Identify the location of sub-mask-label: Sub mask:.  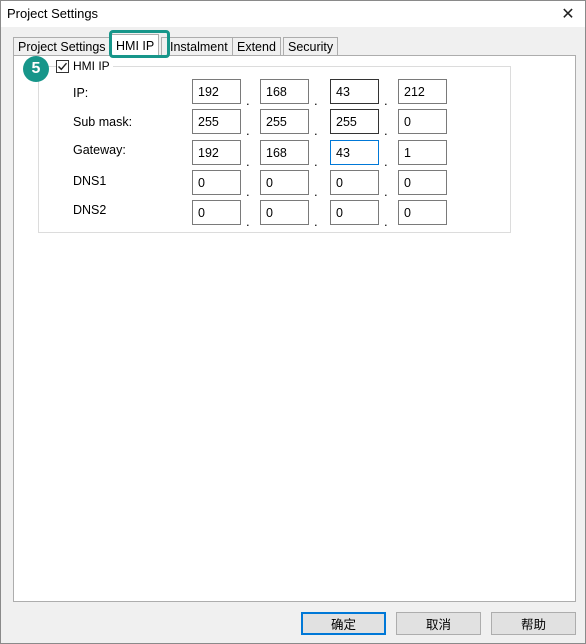
(103, 122).